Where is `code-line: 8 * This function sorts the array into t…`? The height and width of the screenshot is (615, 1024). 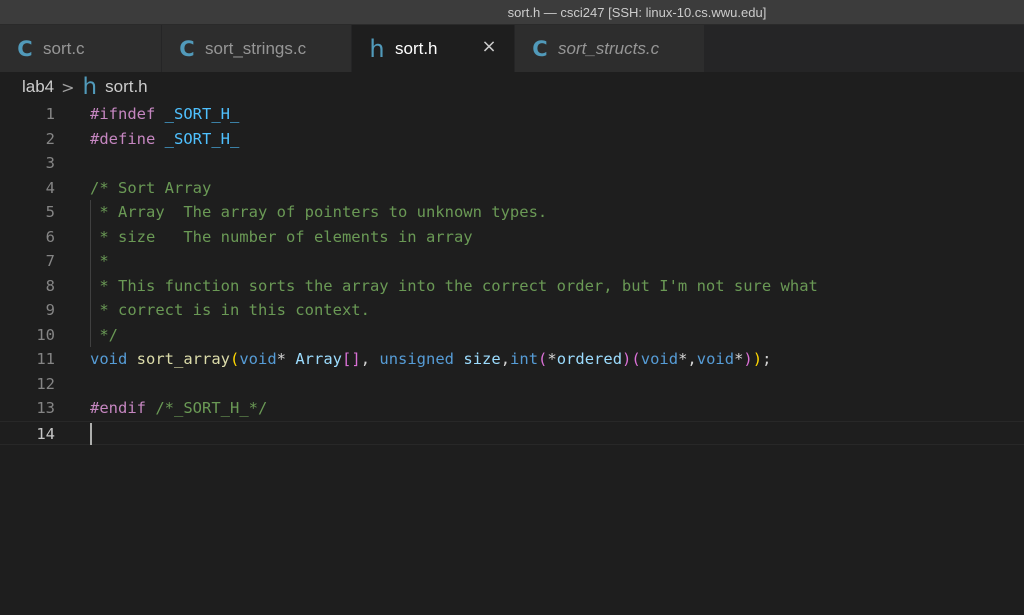 code-line: 8 * This function sorts the array into t… is located at coordinates (512, 286).